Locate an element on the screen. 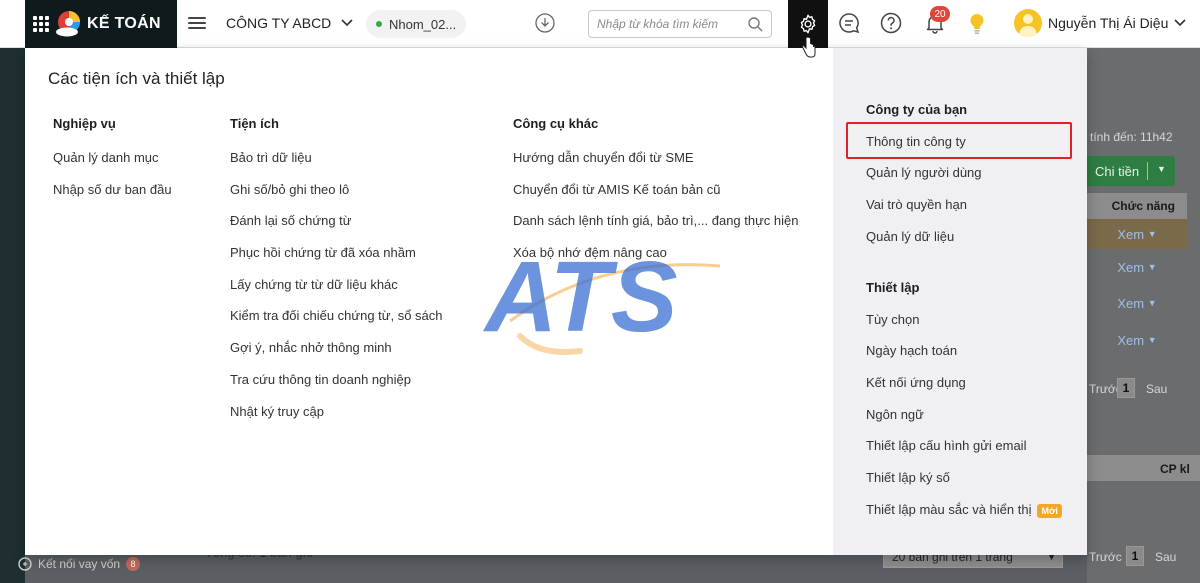 Image resolution: width=1200 pixels, height=583 pixels. help-icon is located at coordinates (891, 23).